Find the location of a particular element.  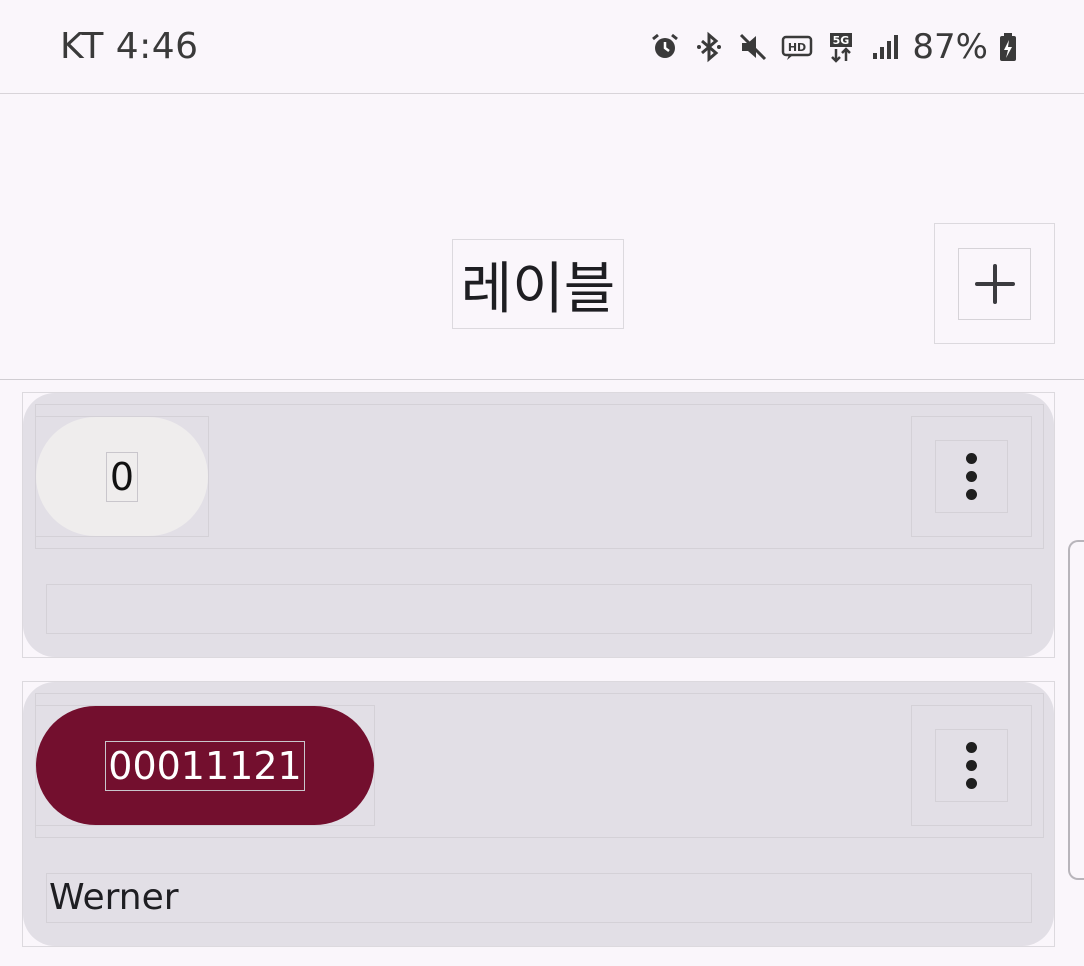

label-name: Werner is located at coordinates (539, 898).